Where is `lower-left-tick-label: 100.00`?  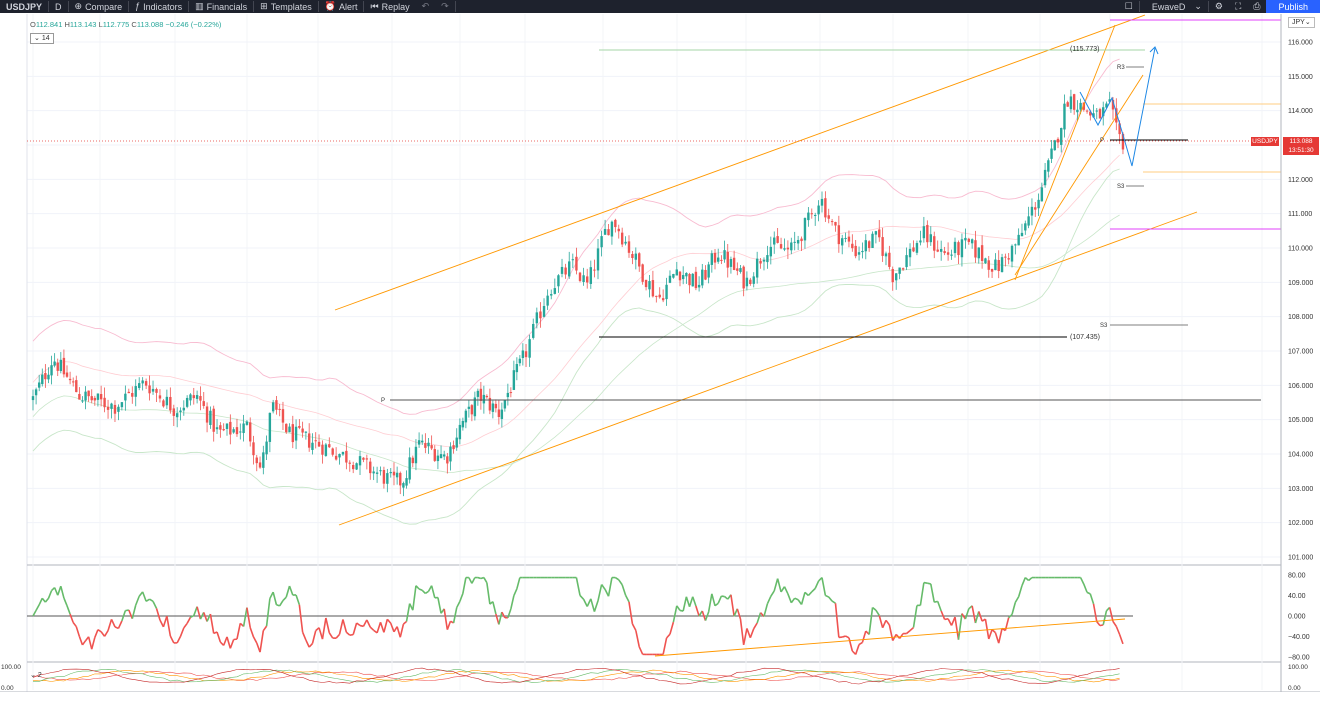 lower-left-tick-label: 100.00 is located at coordinates (11, 667).